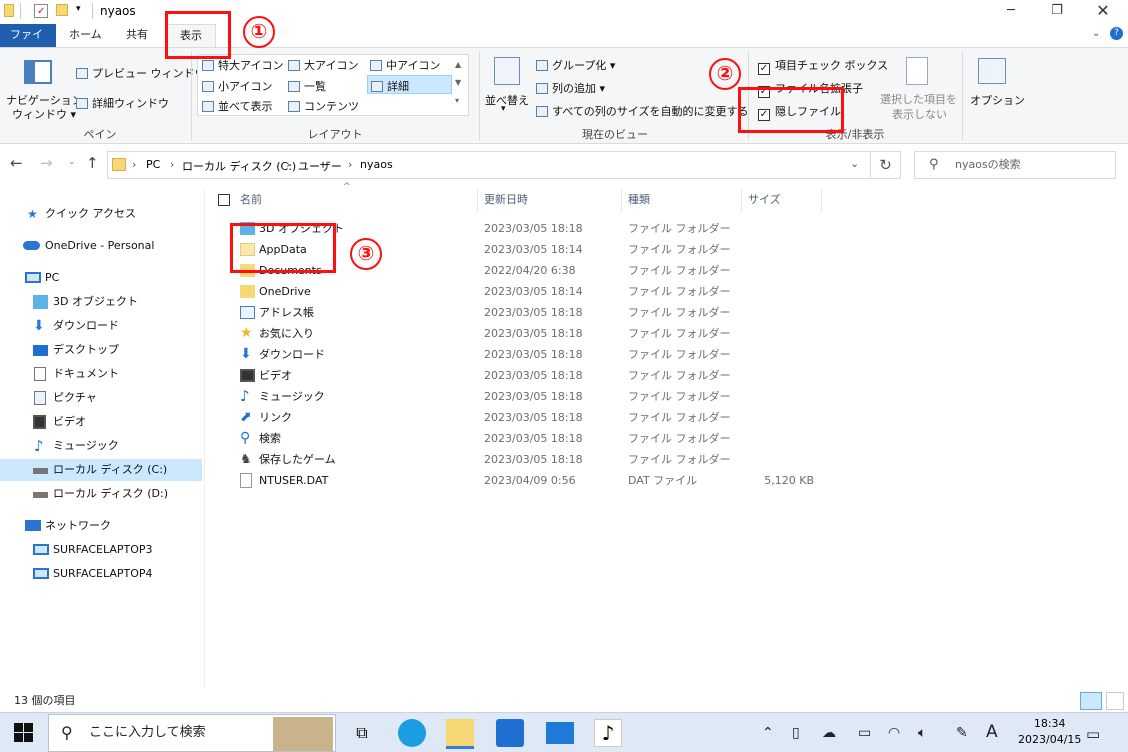 The image size is (1128, 752). I want to click on group-by-button: グループ化 ▾, so click(575, 65).